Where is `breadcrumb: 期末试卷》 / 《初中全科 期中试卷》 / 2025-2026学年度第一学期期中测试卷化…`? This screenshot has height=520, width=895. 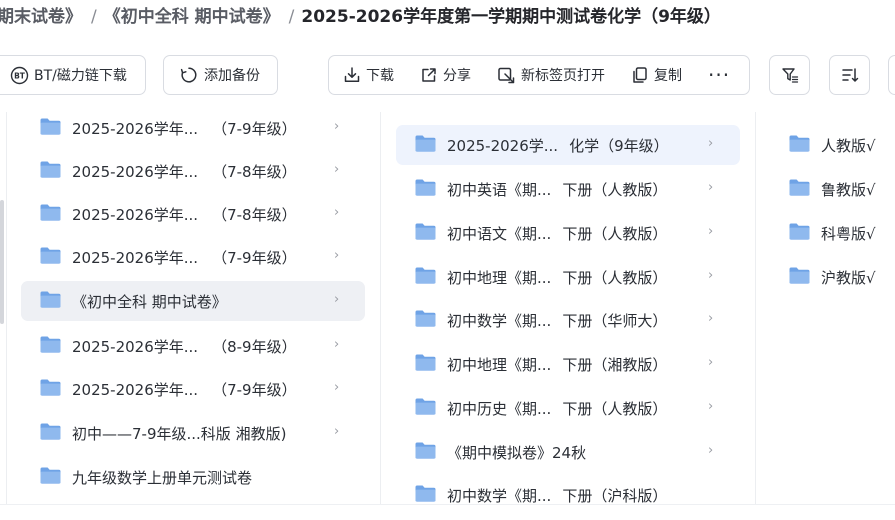 breadcrumb: 期末试卷》 / 《初中全科 期中试卷》 / 2025-2026学年度第一学期期中测试卷化… is located at coordinates (360, 17).